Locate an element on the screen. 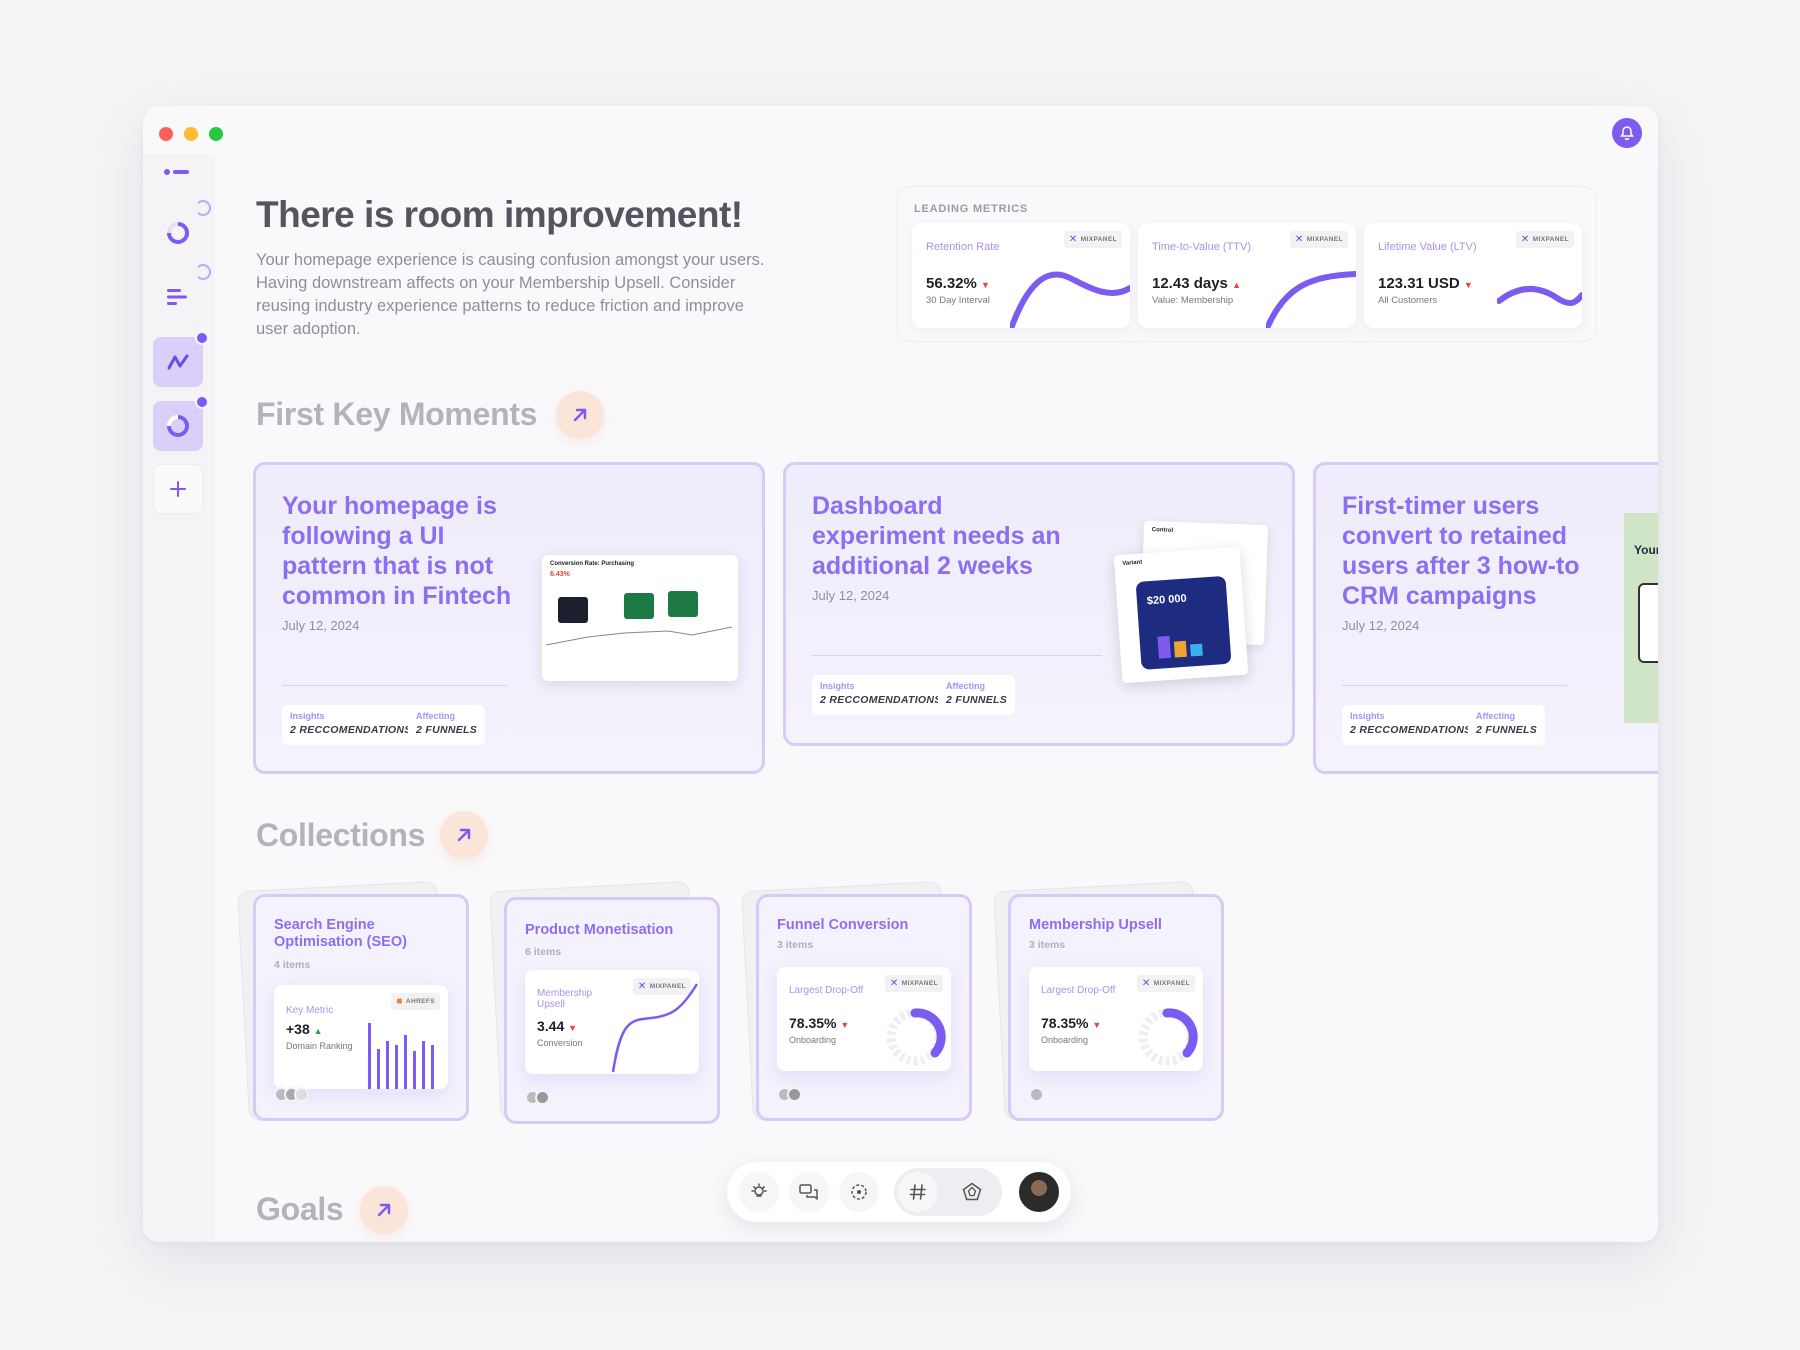  chat-bubbles-icon is located at coordinates (808, 1192).